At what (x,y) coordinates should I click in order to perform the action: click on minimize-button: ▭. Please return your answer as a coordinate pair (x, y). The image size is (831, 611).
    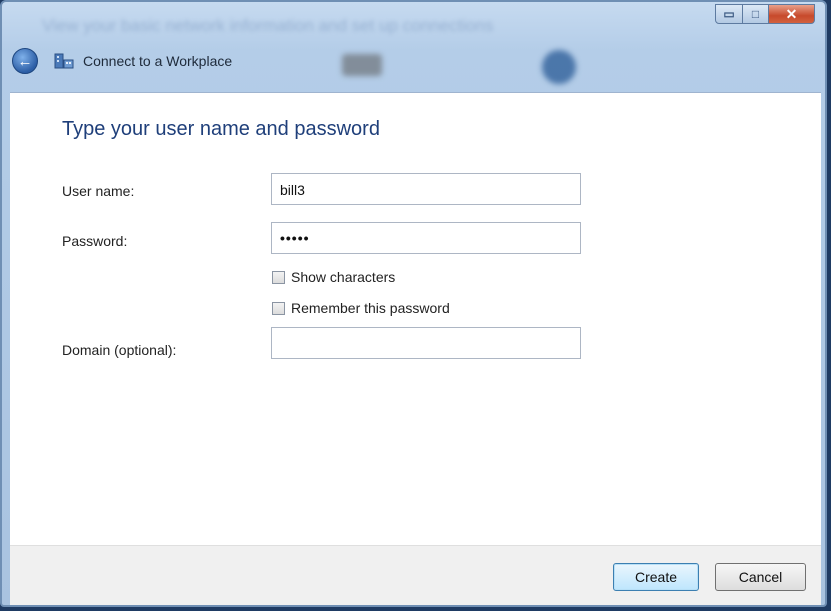
    Looking at the image, I should click on (729, 14).